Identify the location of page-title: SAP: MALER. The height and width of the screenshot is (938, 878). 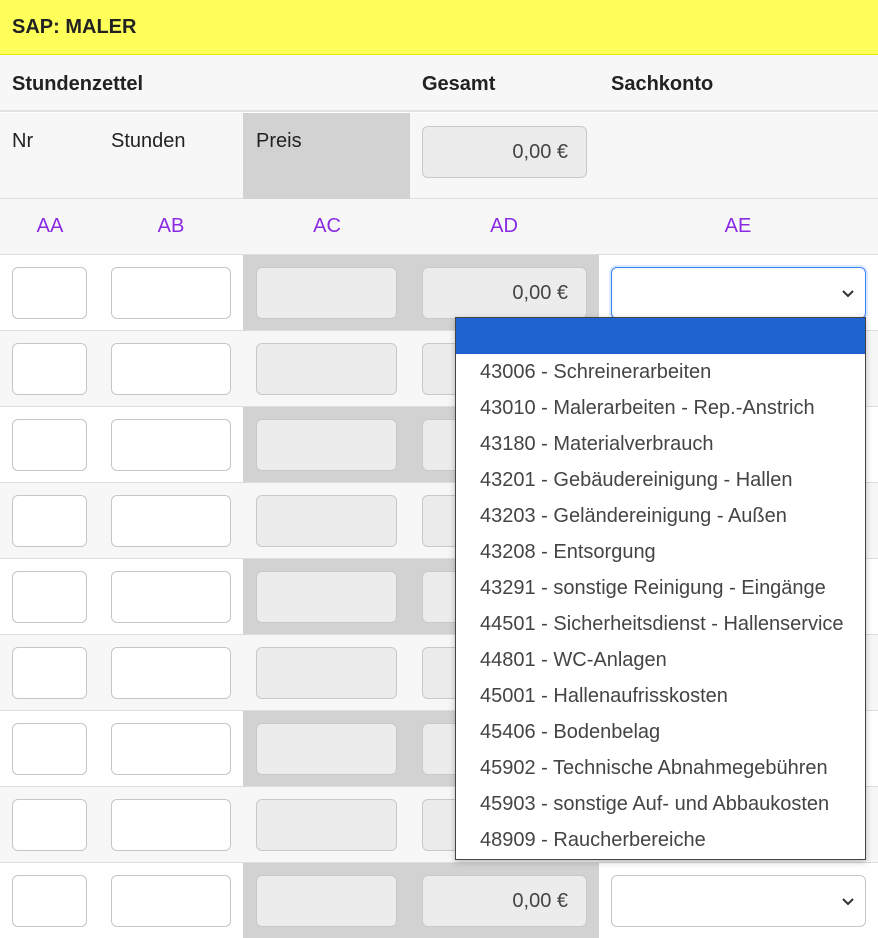
(74, 27).